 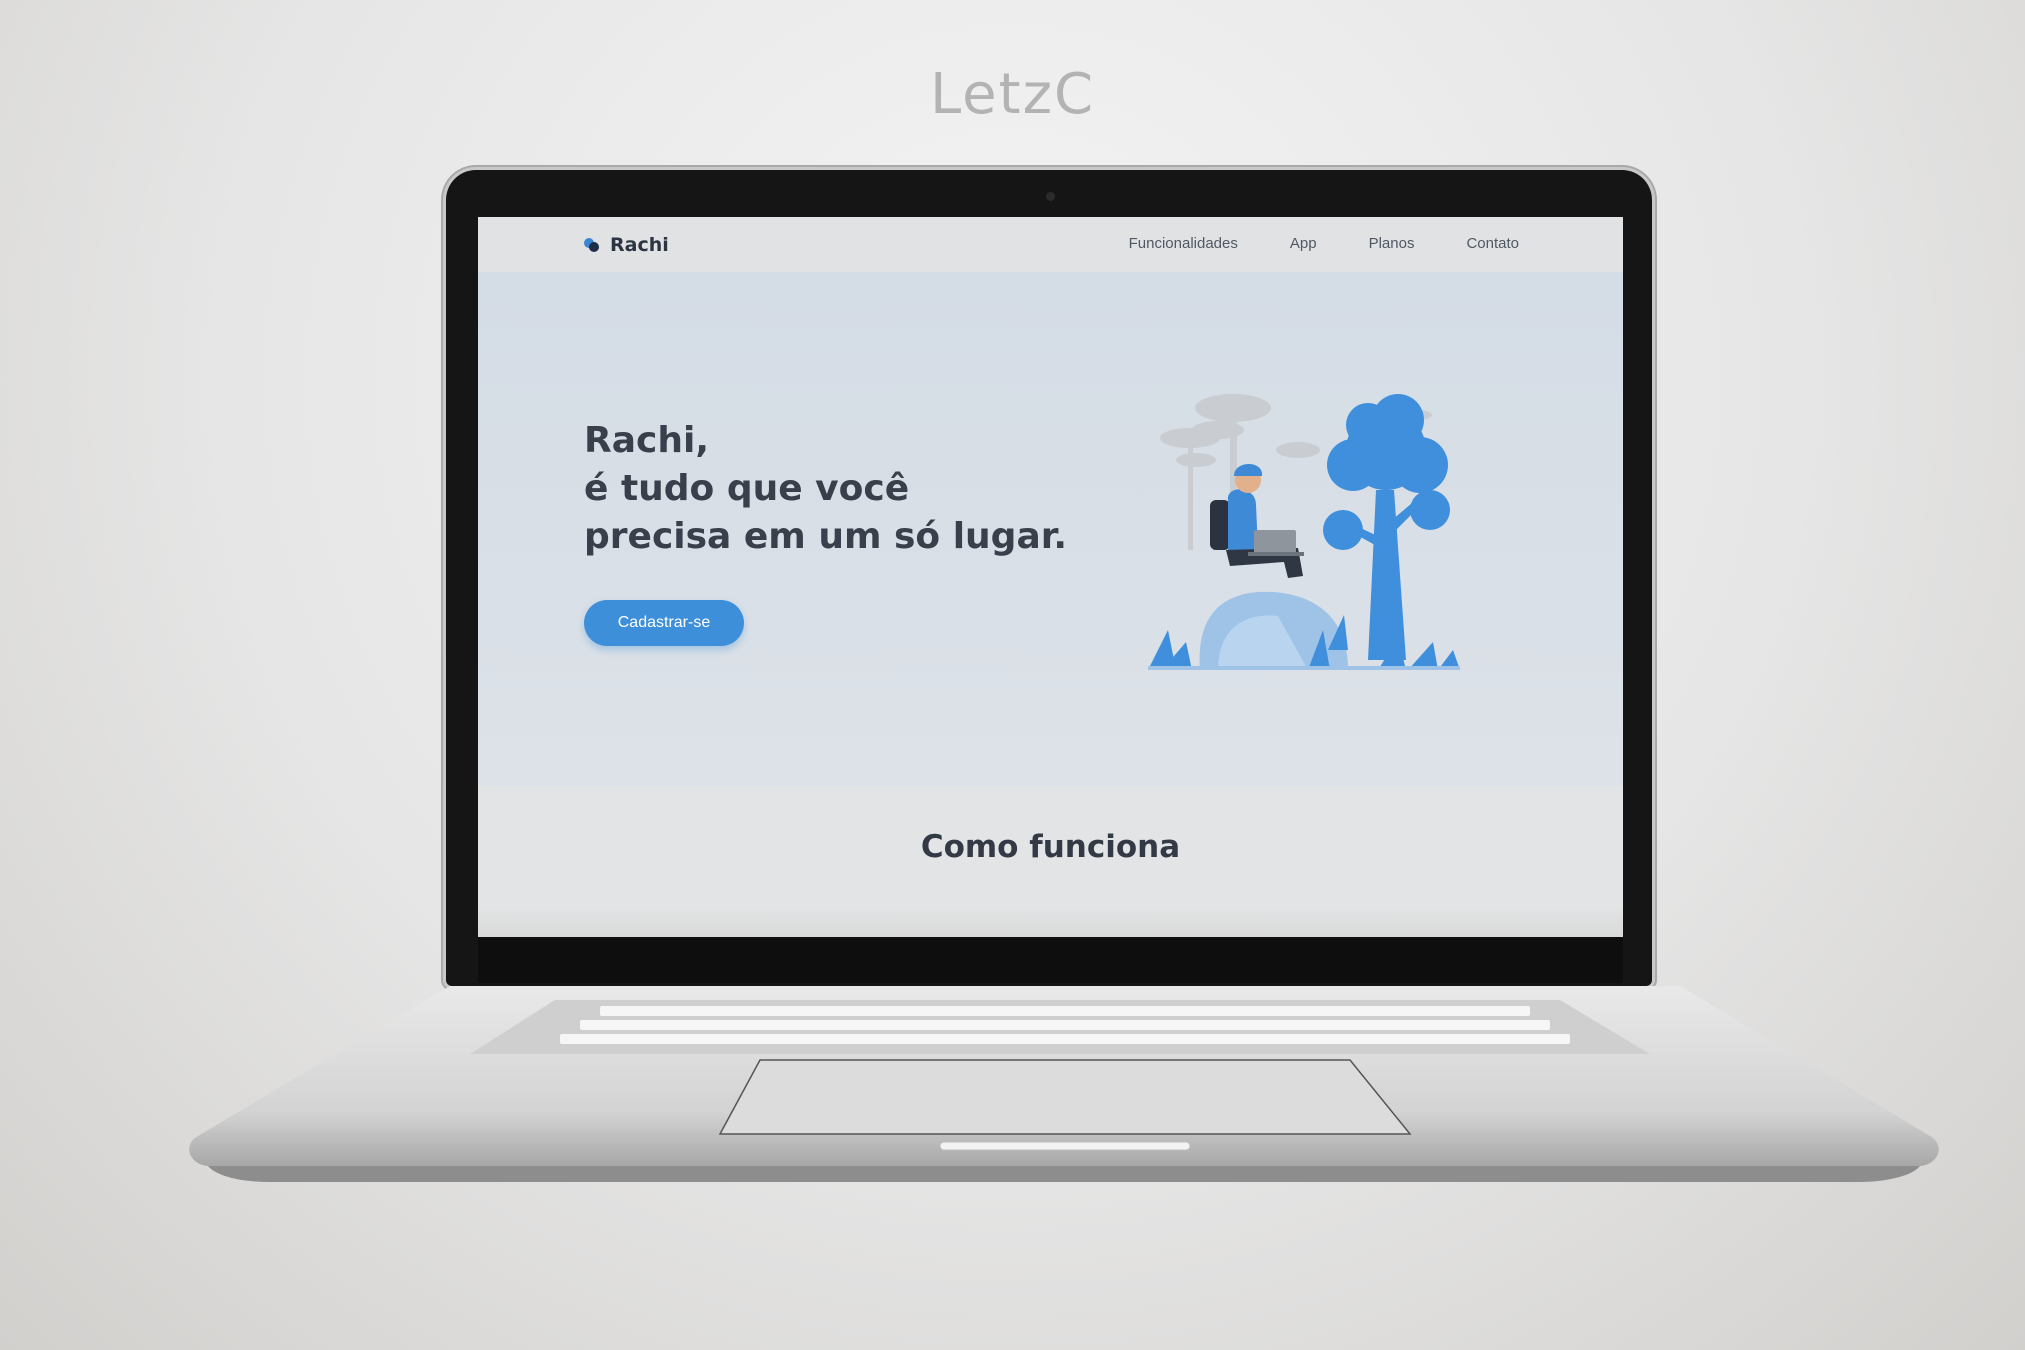 What do you see at coordinates (1050, 244) in the screenshot?
I see `site-navbar: Rachi Funcionalidades App Planos Contato` at bounding box center [1050, 244].